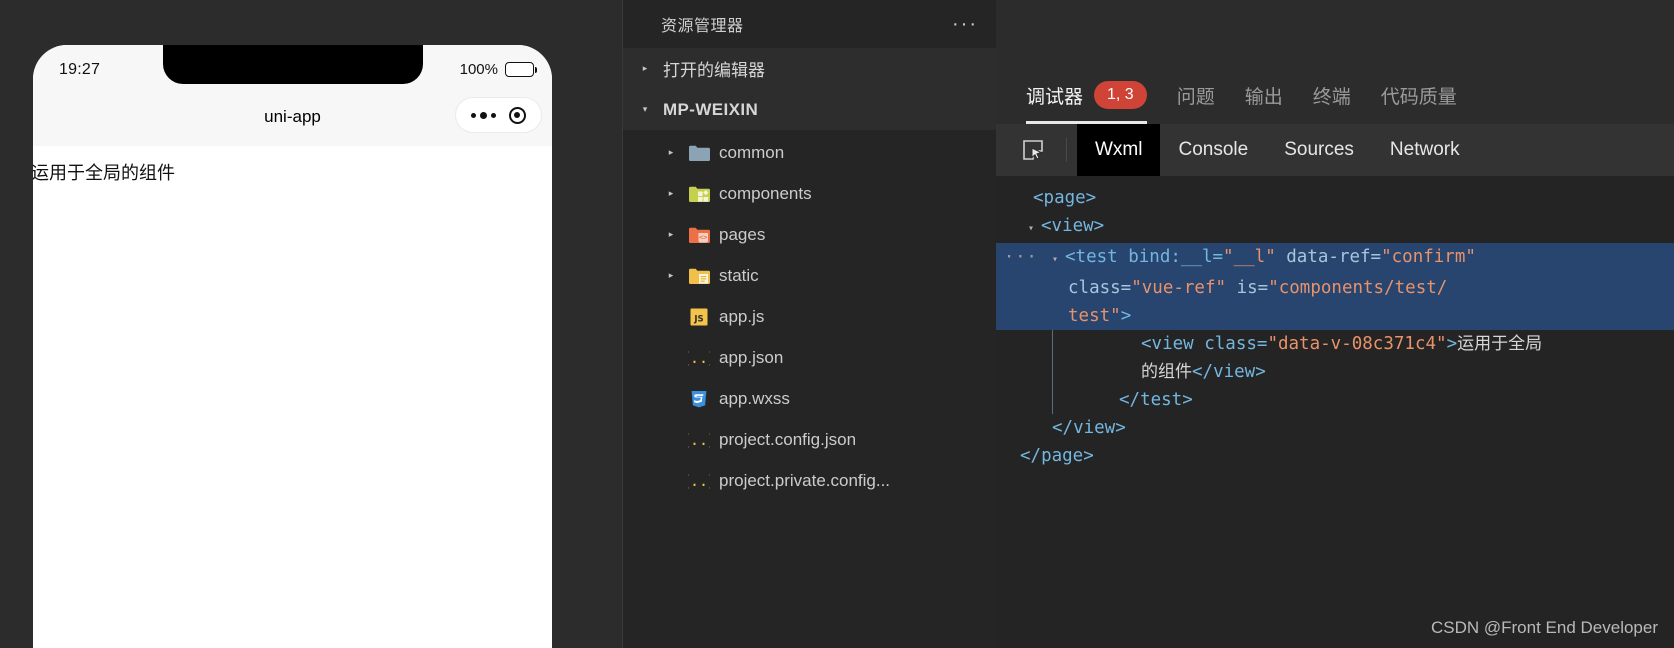 The width and height of the screenshot is (1674, 648). I want to click on tag-page-close: </page>, so click(1057, 456).